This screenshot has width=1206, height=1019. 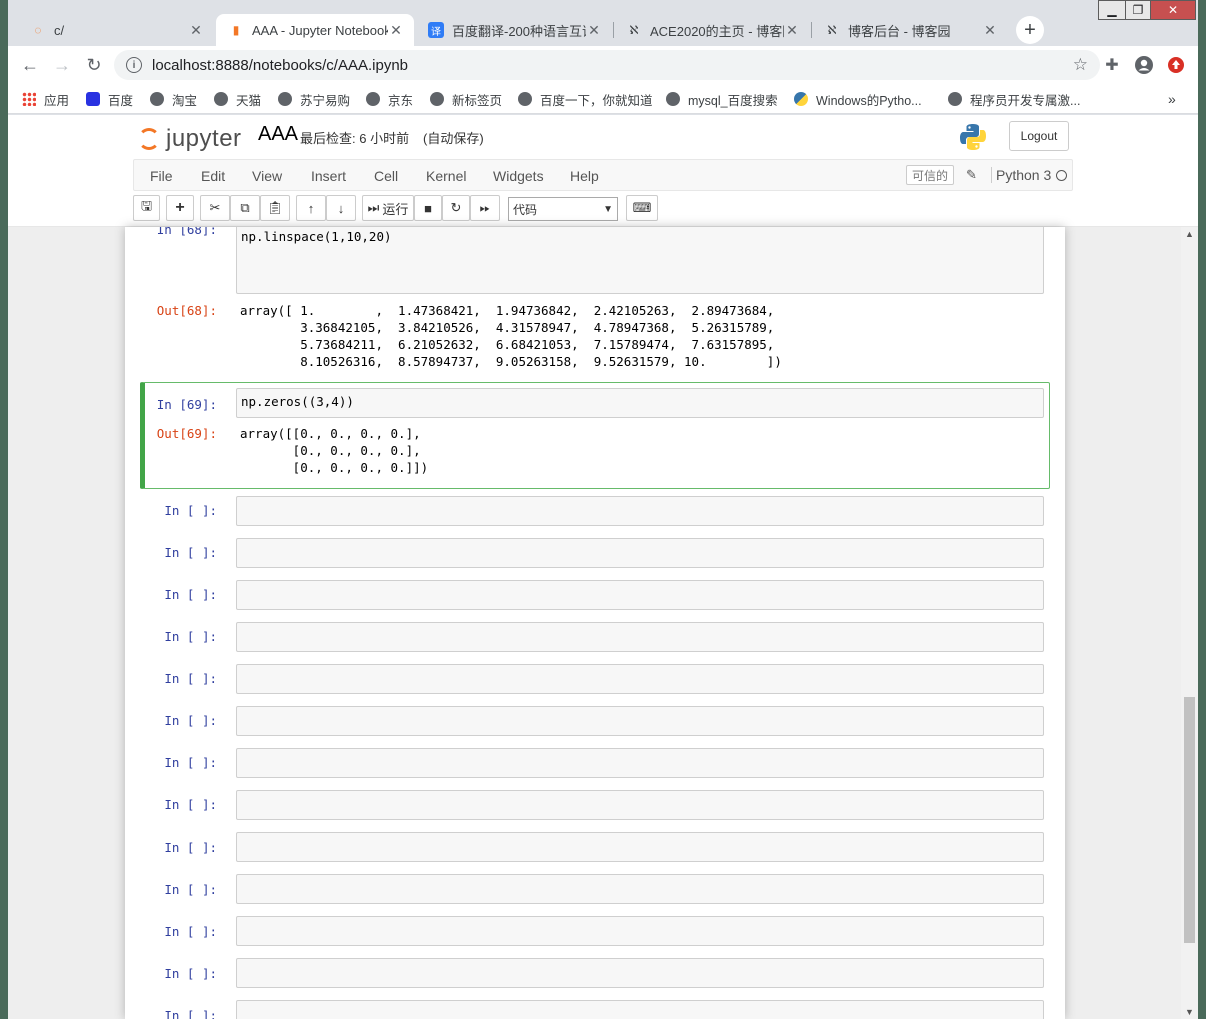 What do you see at coordinates (116, 30) in the screenshot?
I see `tab-c: ◌ c/ ✕` at bounding box center [116, 30].